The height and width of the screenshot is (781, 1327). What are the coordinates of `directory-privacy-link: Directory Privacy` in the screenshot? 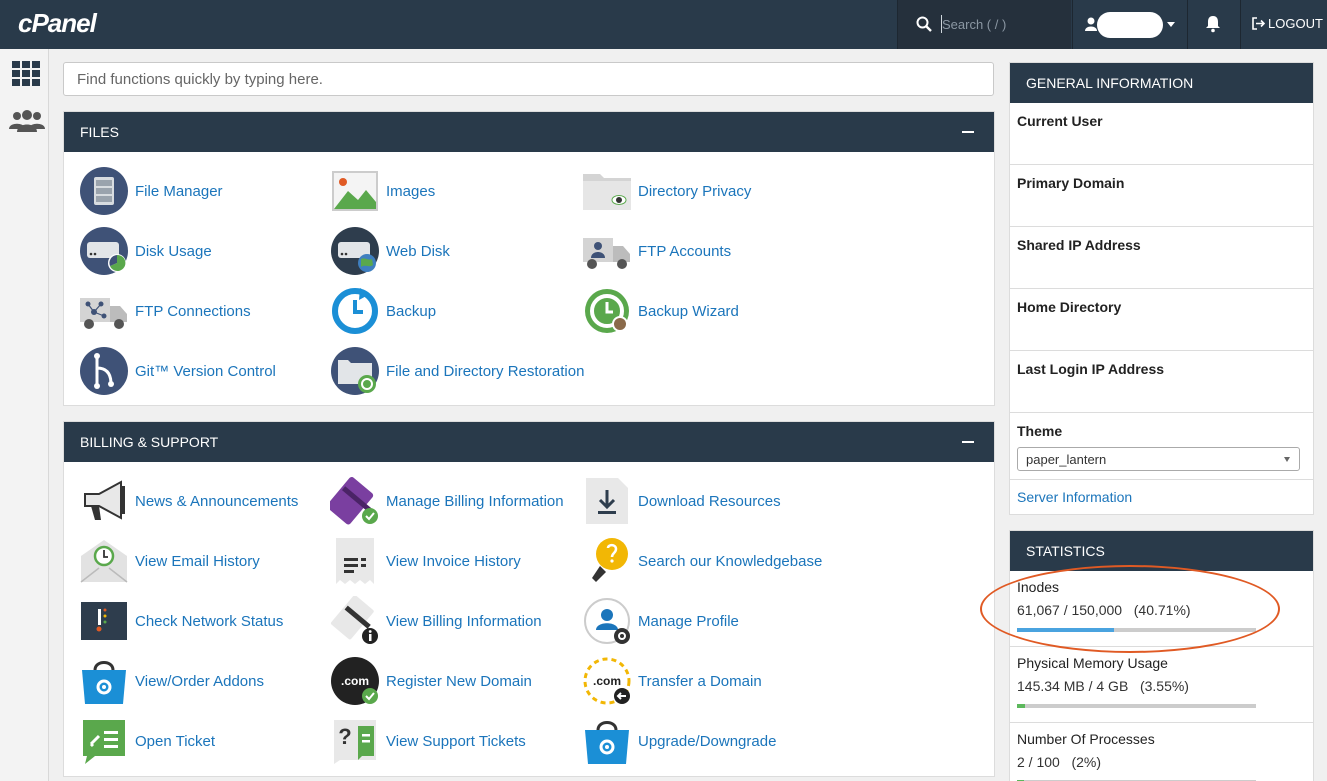 It's located at (702, 191).